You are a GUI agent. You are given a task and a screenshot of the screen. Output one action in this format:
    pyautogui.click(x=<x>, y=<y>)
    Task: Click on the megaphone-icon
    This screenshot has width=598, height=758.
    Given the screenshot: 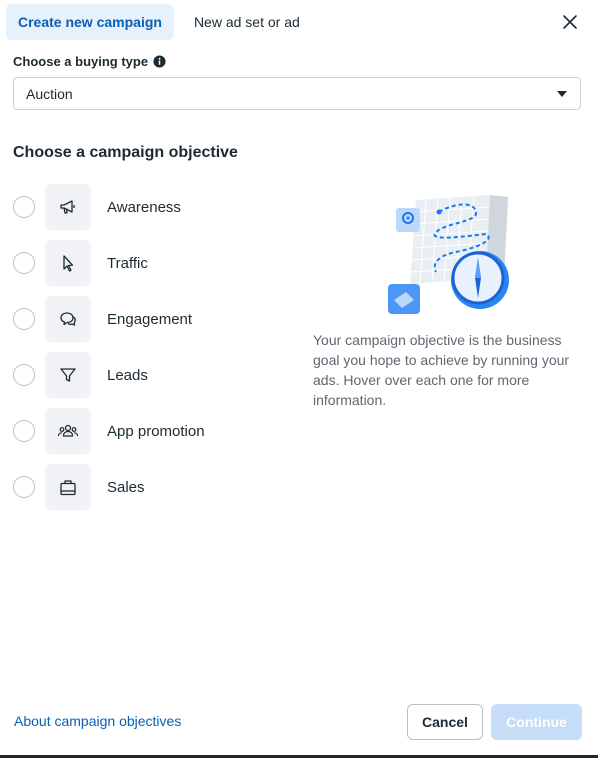 What is the action you would take?
    pyautogui.click(x=68, y=207)
    